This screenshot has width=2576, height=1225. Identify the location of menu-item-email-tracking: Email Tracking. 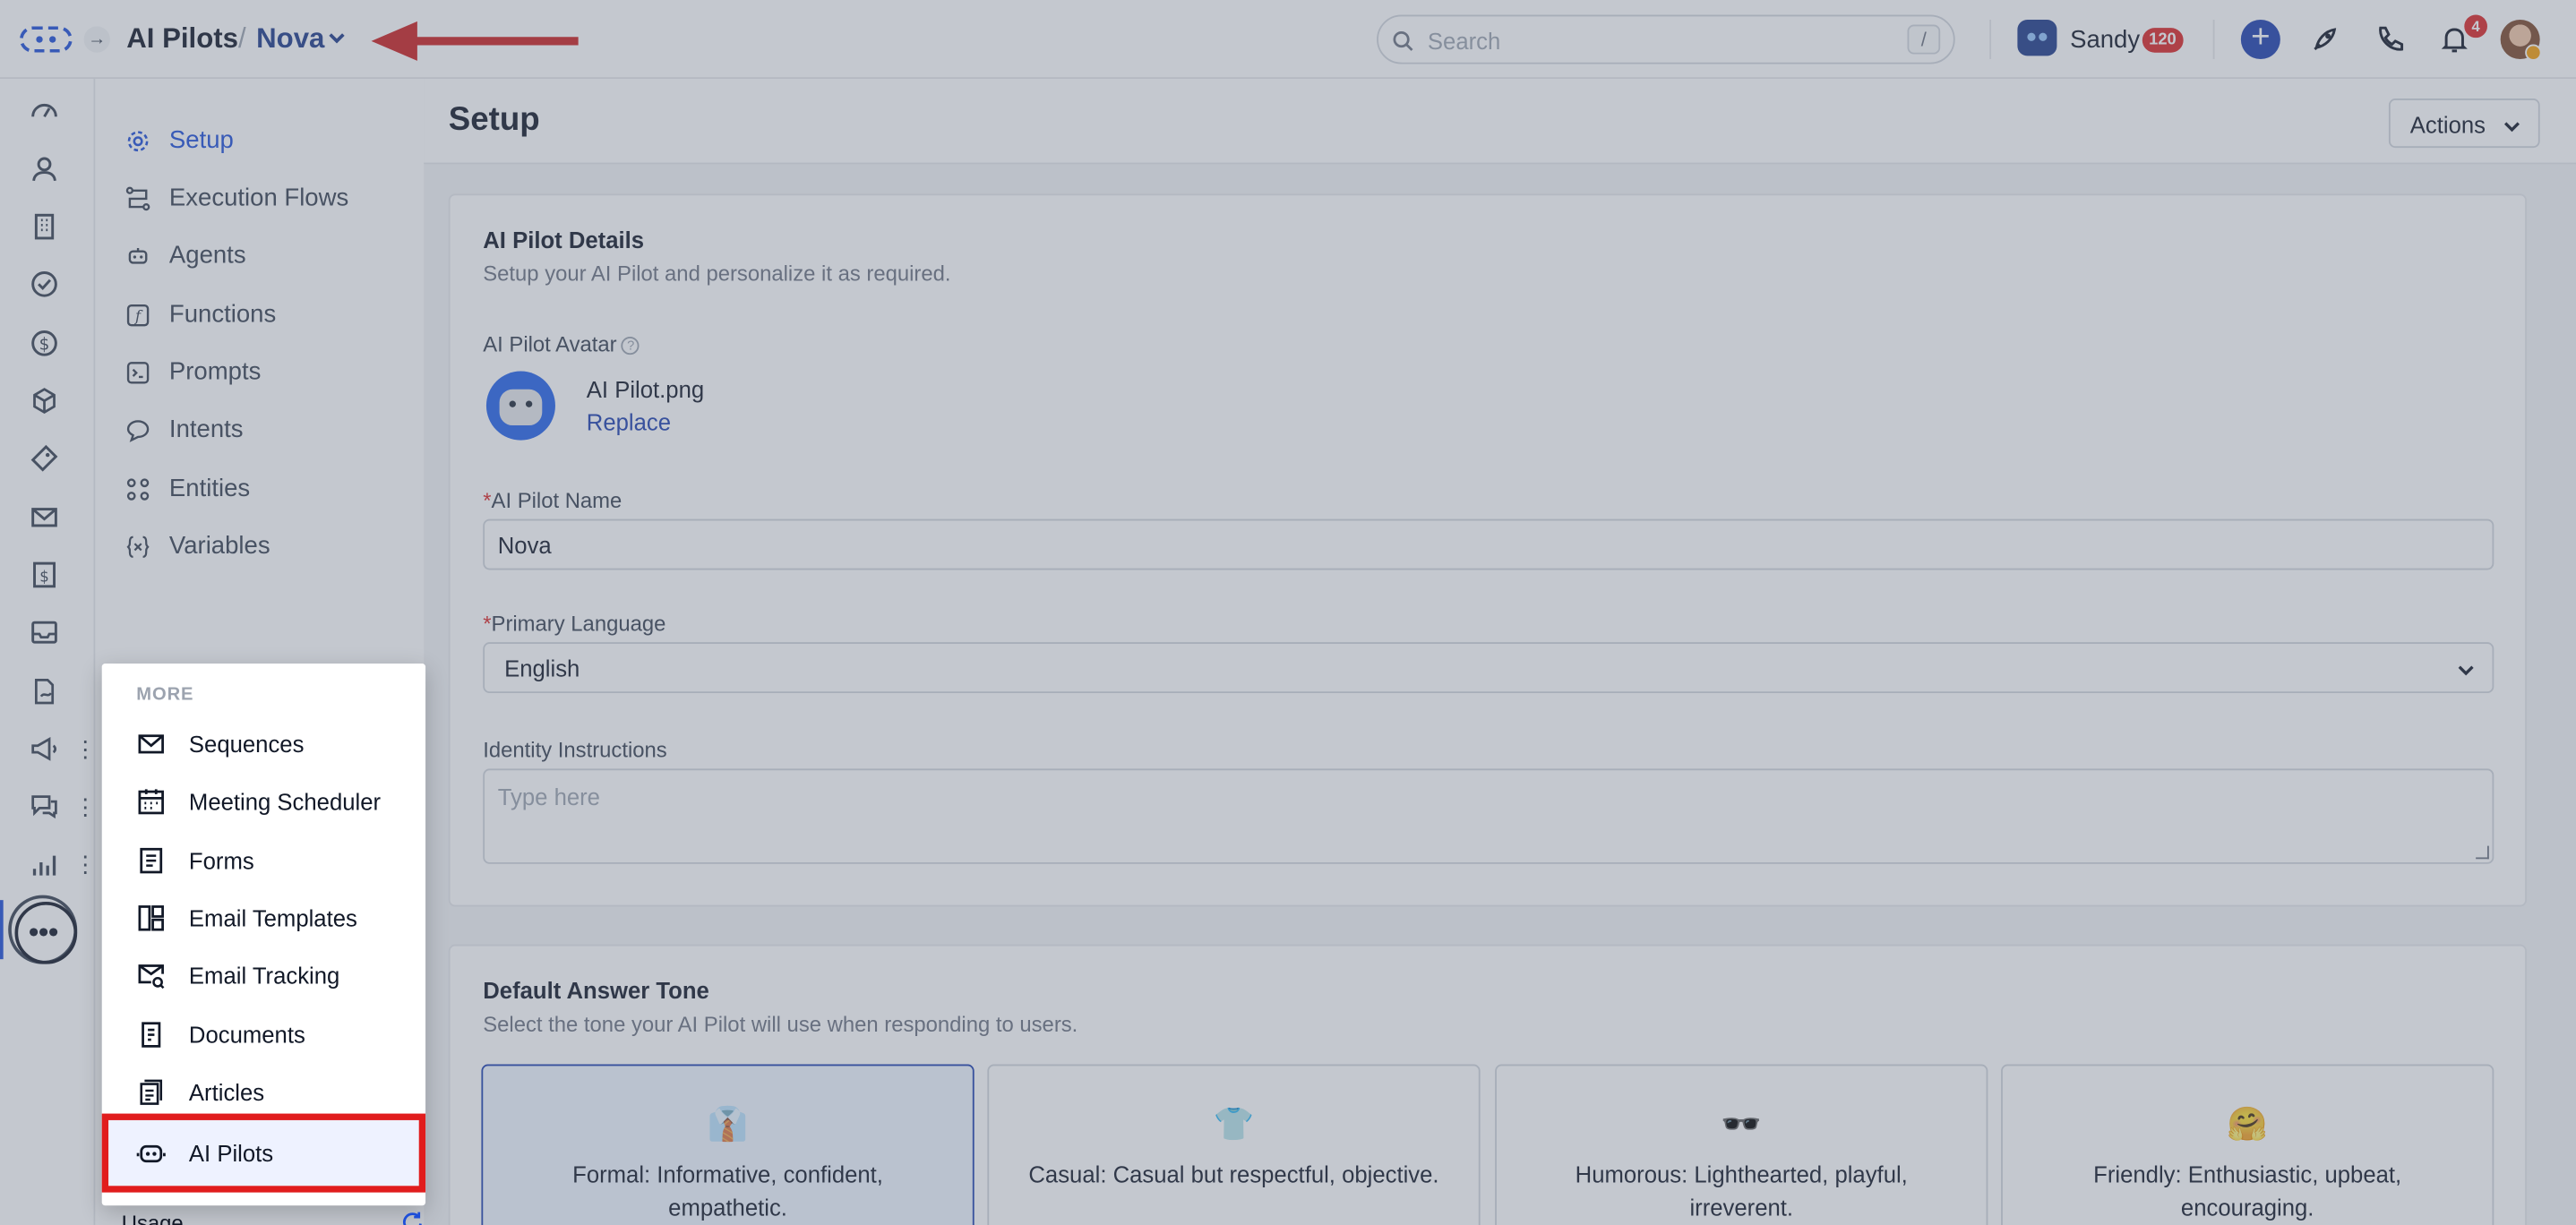
(263, 976).